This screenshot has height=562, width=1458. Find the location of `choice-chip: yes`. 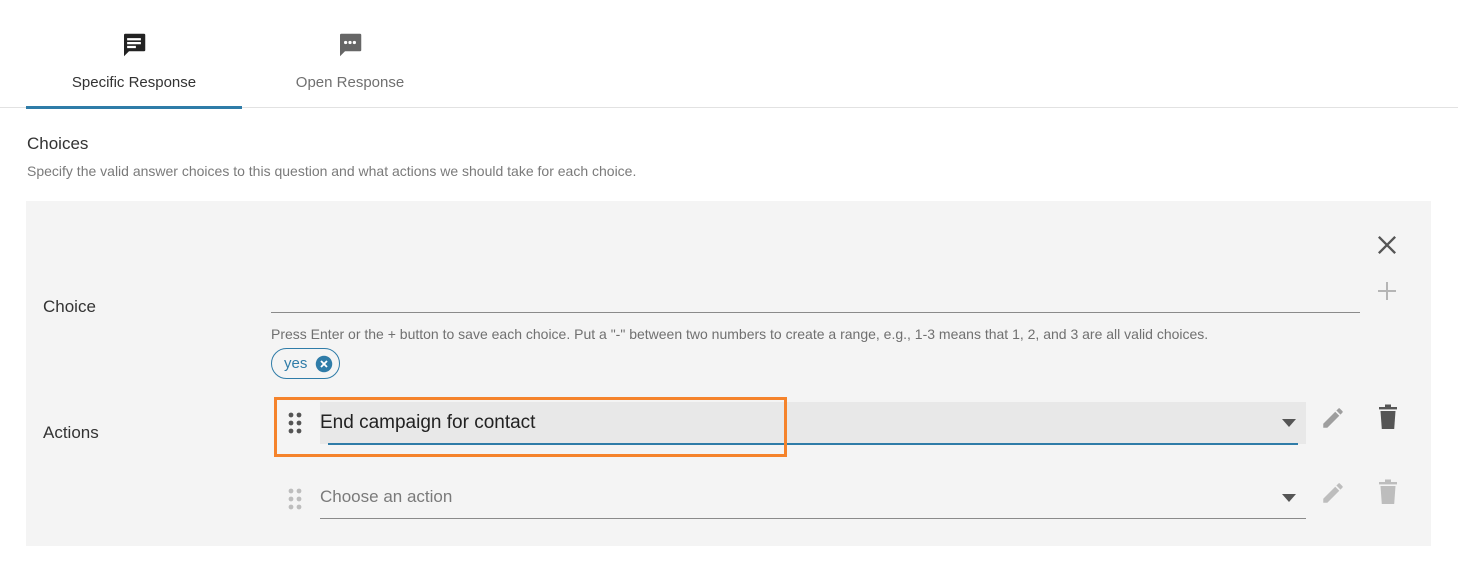

choice-chip: yes is located at coordinates (305, 363).